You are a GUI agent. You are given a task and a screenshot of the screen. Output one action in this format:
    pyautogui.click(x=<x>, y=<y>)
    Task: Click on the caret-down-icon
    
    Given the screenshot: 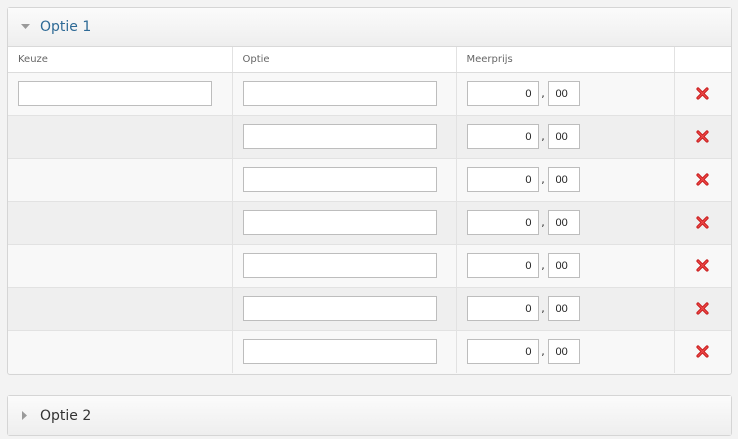 What is the action you would take?
    pyautogui.click(x=25, y=27)
    